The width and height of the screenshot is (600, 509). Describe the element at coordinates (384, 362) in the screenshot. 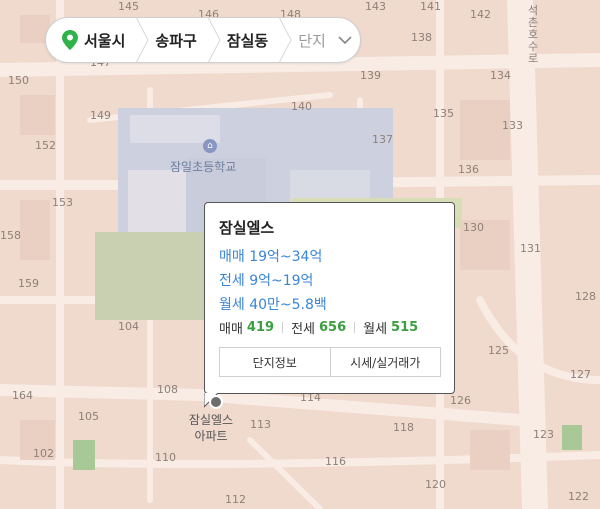

I see `price-history-button: 시세/실거래가` at that location.